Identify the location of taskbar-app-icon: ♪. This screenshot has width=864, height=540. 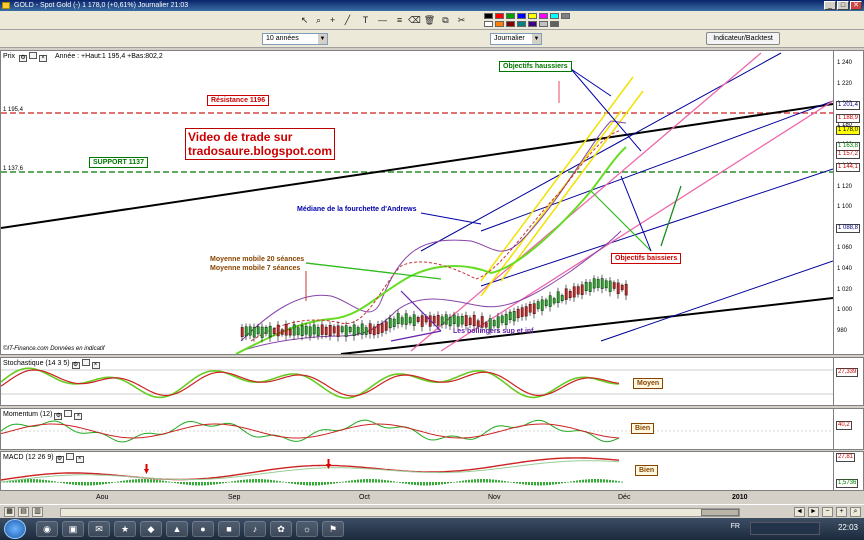
(255, 529).